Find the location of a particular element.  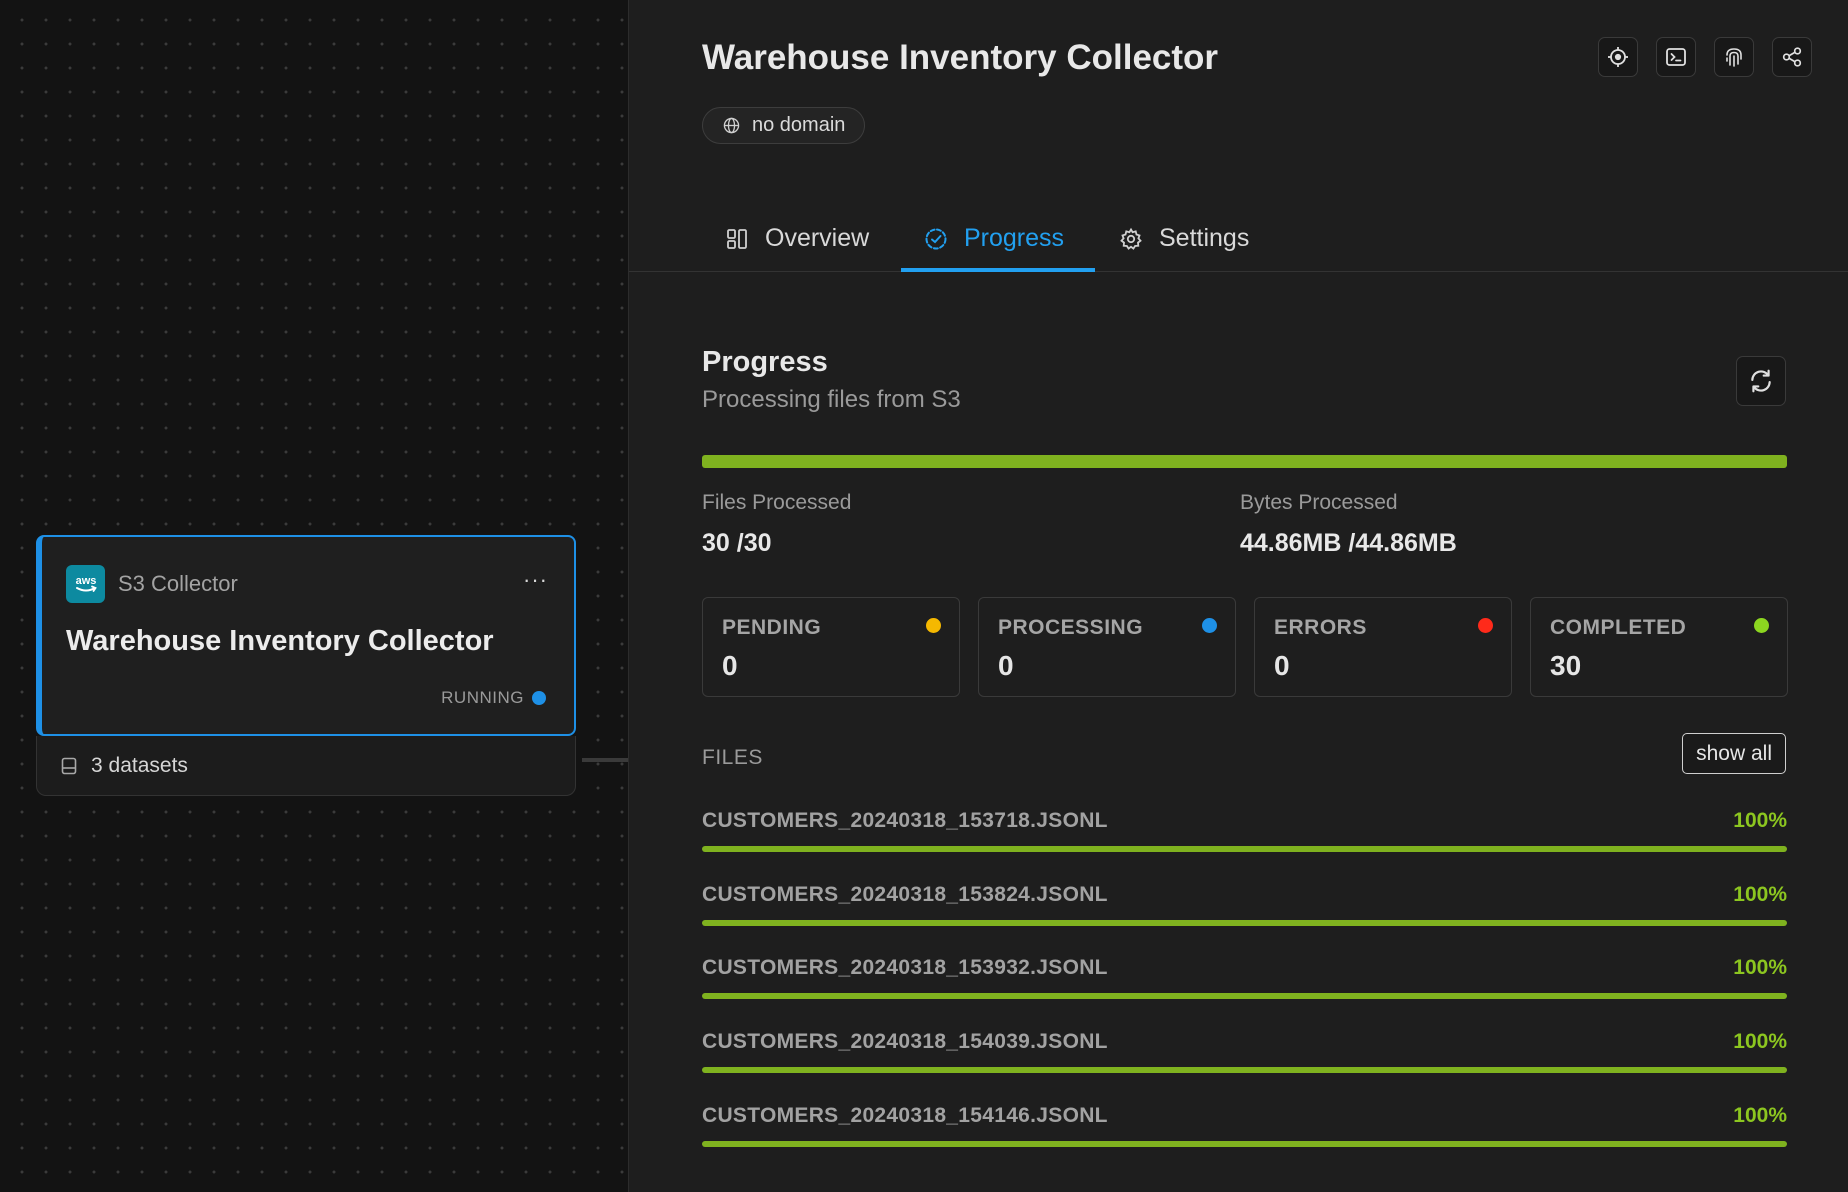

svg-text: aws is located at coordinates (85, 581).